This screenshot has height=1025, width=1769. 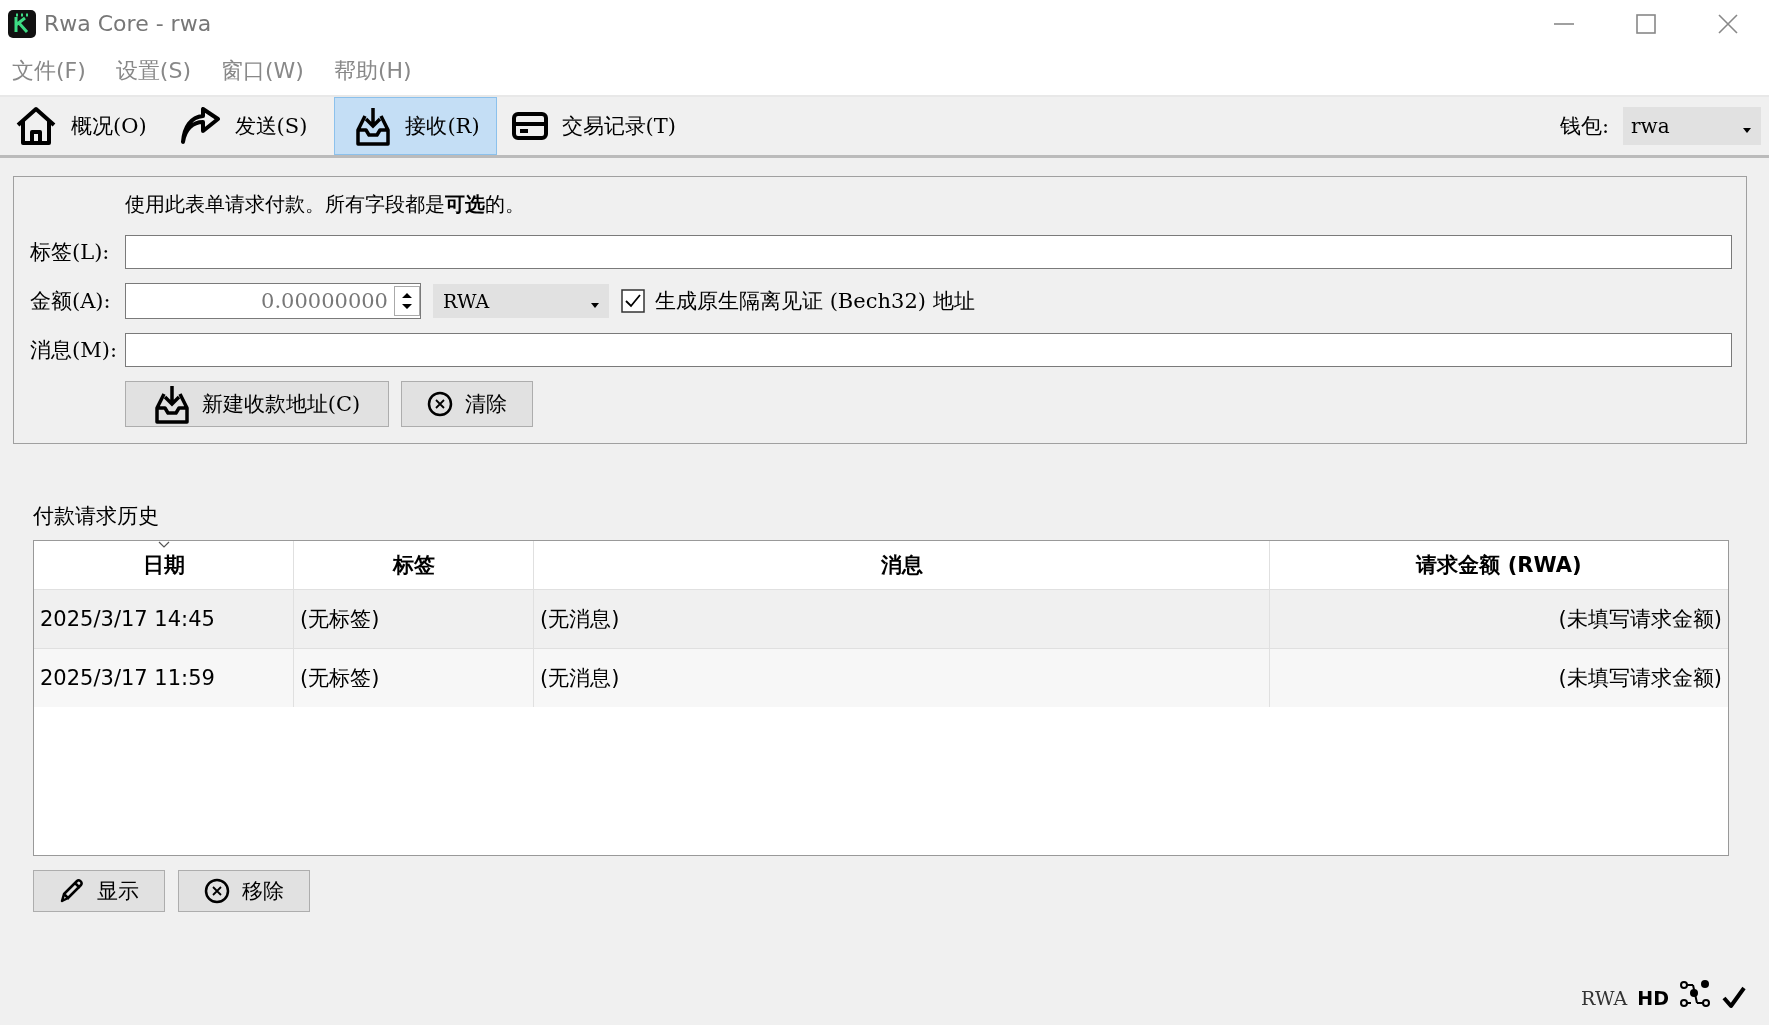 What do you see at coordinates (49, 71) in the screenshot?
I see `menu-item: 文件(F)` at bounding box center [49, 71].